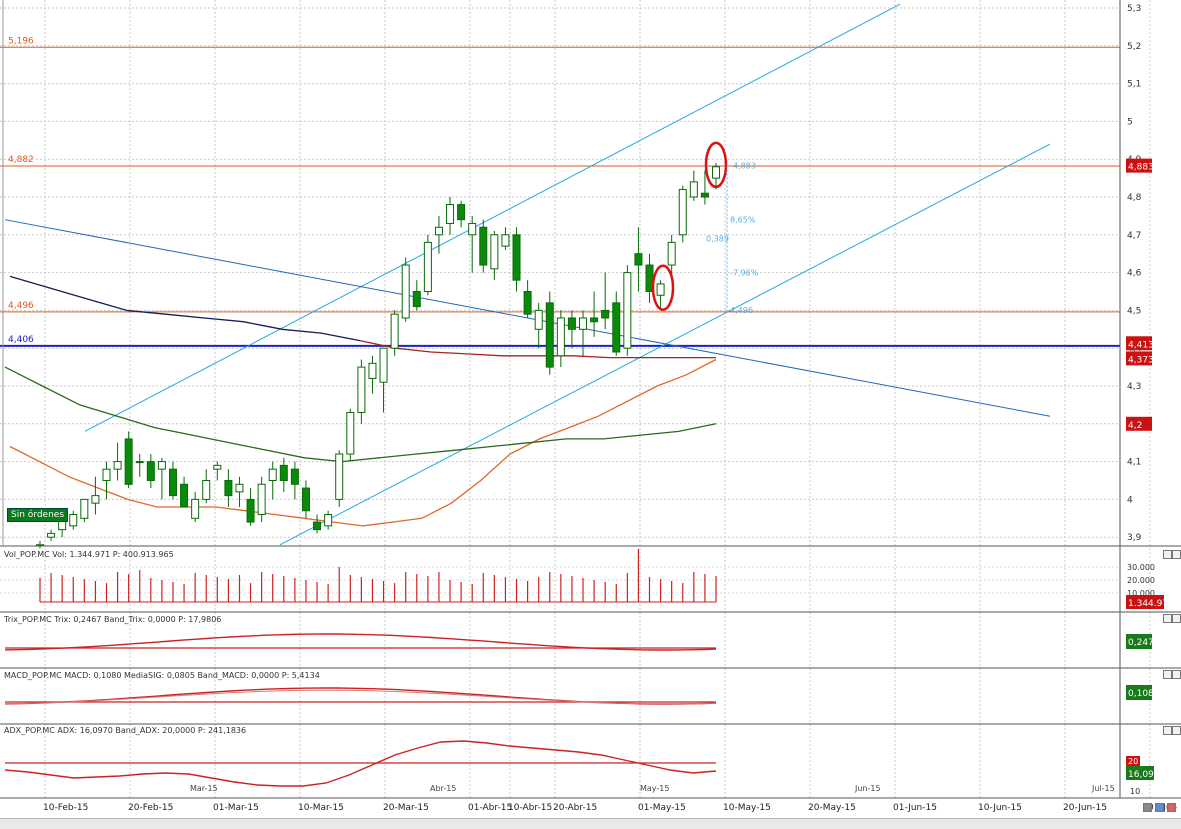 Image resolution: width=1181 pixels, height=829 pixels. Describe the element at coordinates (1000, 808) in the screenshot. I see `x-tick-label: 10-Jun-15` at that location.